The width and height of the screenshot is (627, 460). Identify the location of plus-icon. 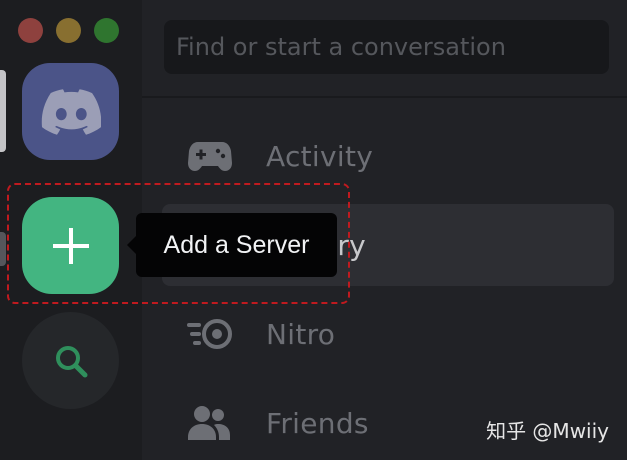
(70, 245).